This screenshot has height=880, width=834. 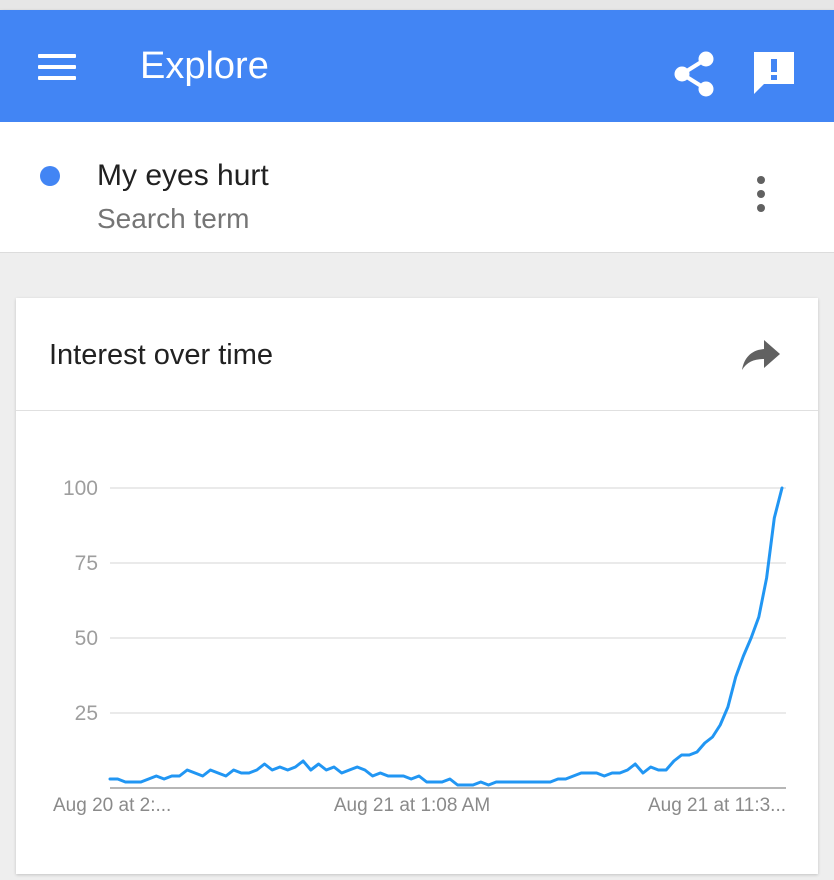 What do you see at coordinates (80, 601) in the screenshot?
I see `y-axis-ticks: 25 50 75 100` at bounding box center [80, 601].